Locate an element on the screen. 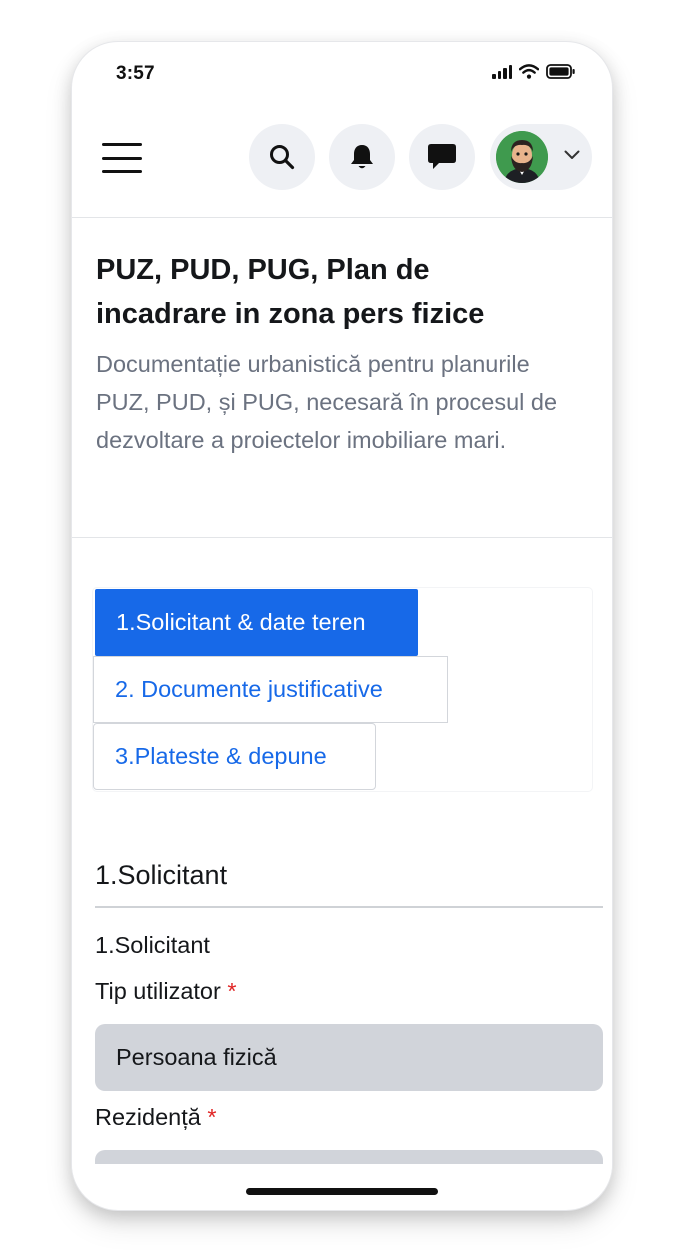 Image resolution: width=683 pixels, height=1251 pixels. battery-icon is located at coordinates (560, 71).